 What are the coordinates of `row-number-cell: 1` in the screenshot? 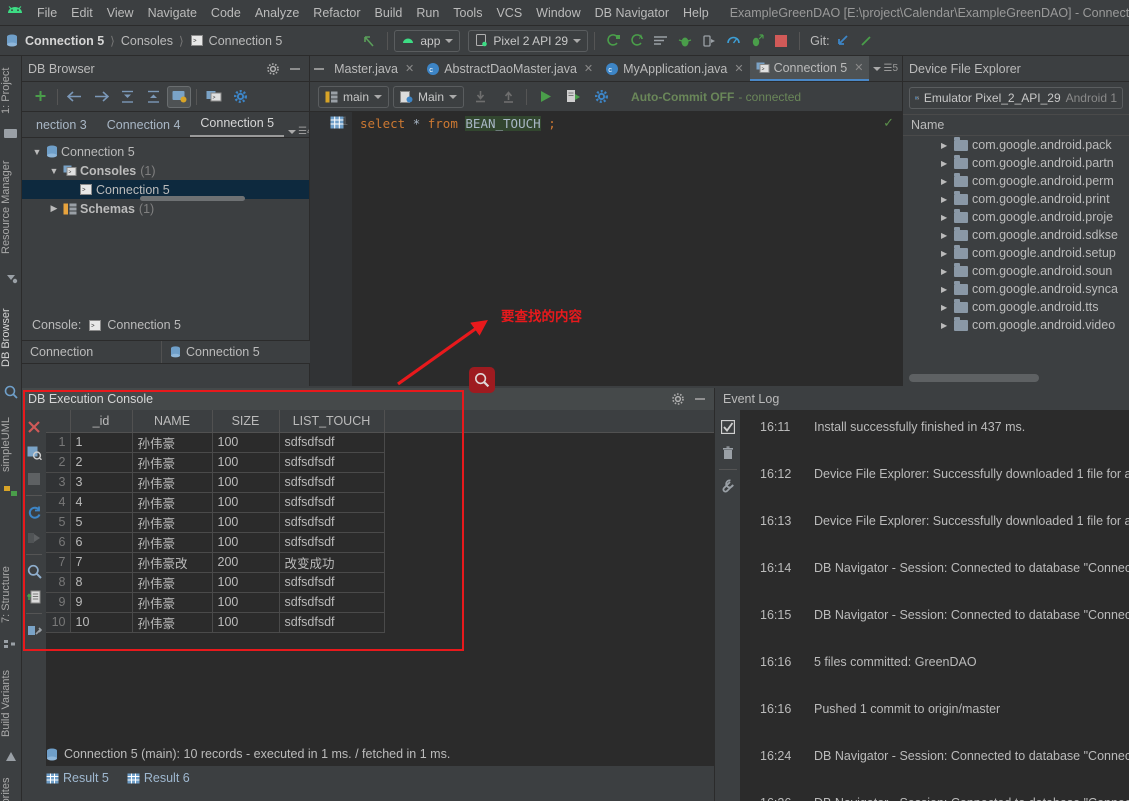 It's located at (58, 442).